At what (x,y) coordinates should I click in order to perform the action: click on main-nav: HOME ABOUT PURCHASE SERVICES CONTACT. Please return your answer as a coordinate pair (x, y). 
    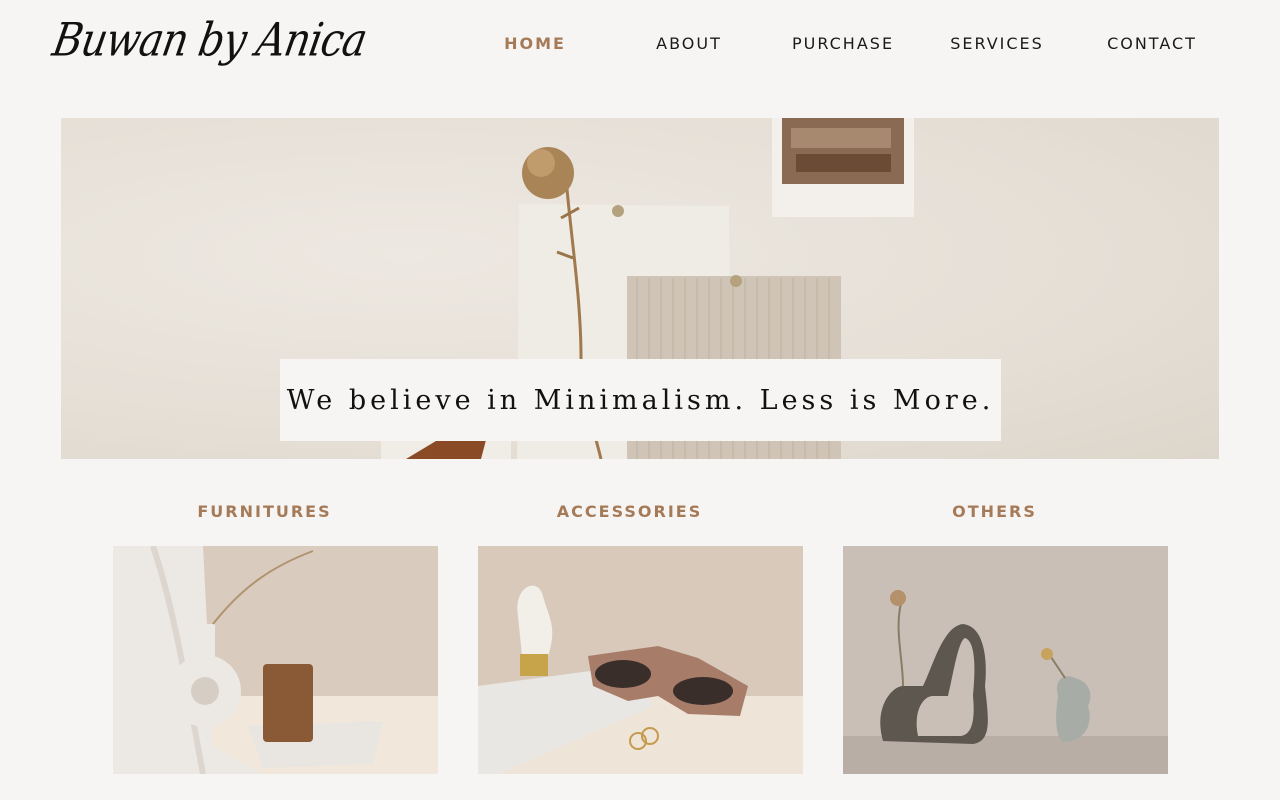
    Looking at the image, I should click on (840, 45).